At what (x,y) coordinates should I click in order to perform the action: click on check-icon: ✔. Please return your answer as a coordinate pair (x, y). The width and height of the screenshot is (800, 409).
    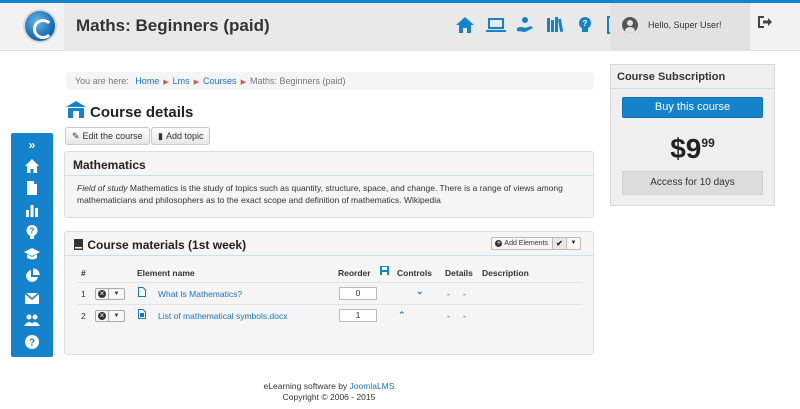
    Looking at the image, I should click on (560, 243).